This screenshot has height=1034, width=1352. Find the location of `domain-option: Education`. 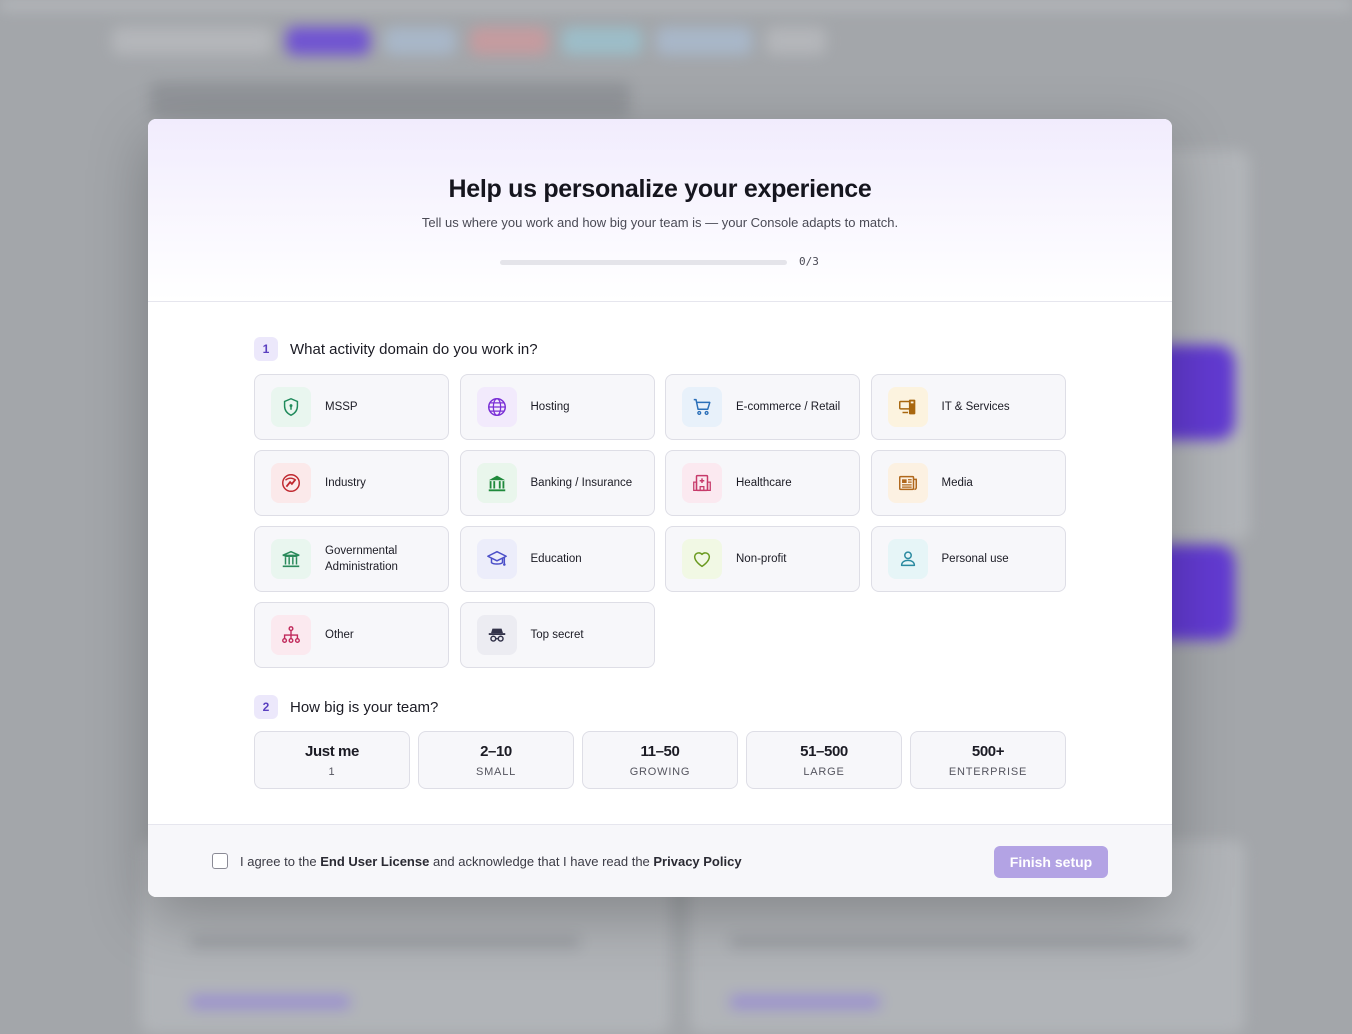

domain-option: Education is located at coordinates (557, 559).